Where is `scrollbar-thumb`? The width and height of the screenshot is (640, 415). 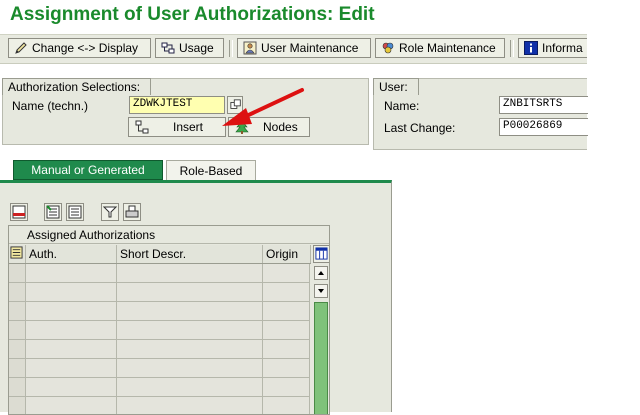
scrollbar-thumb is located at coordinates (321, 358).